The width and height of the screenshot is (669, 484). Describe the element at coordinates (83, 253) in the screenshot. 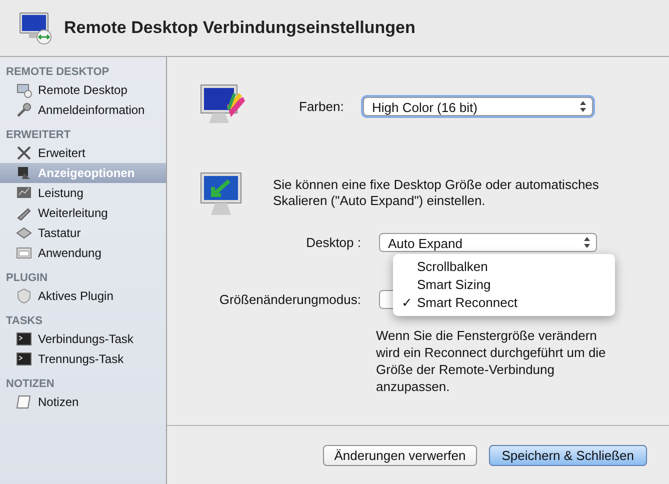

I see `sidebar-item: Anwendung` at that location.